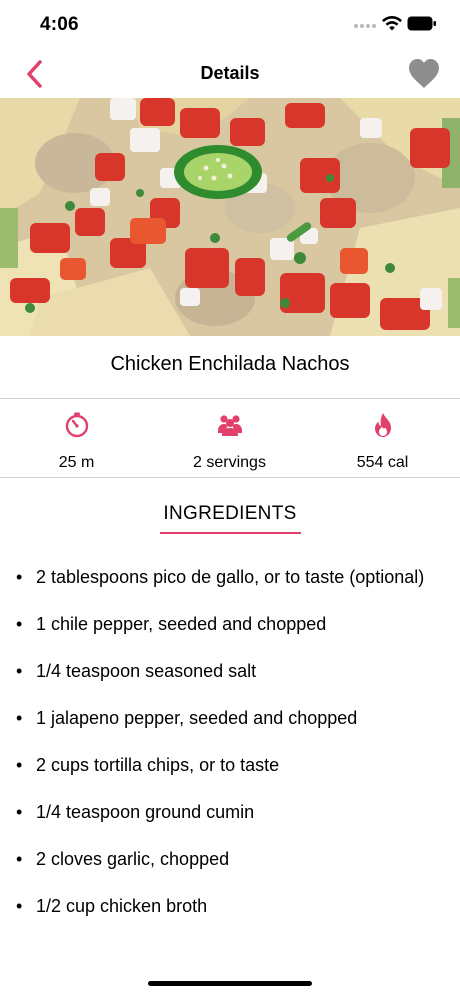 The image size is (460, 996). What do you see at coordinates (230, 364) in the screenshot?
I see `recipe-title: Chicken Enchilada Nachos` at bounding box center [230, 364].